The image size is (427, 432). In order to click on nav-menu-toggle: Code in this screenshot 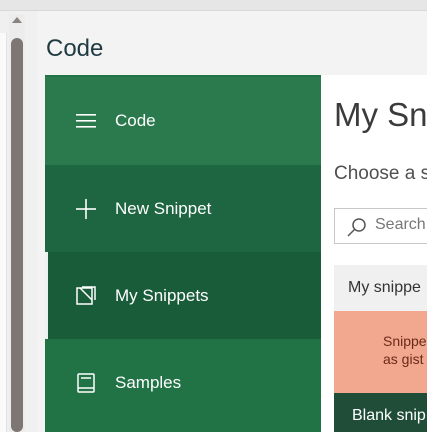, I will do `click(183, 121)`.